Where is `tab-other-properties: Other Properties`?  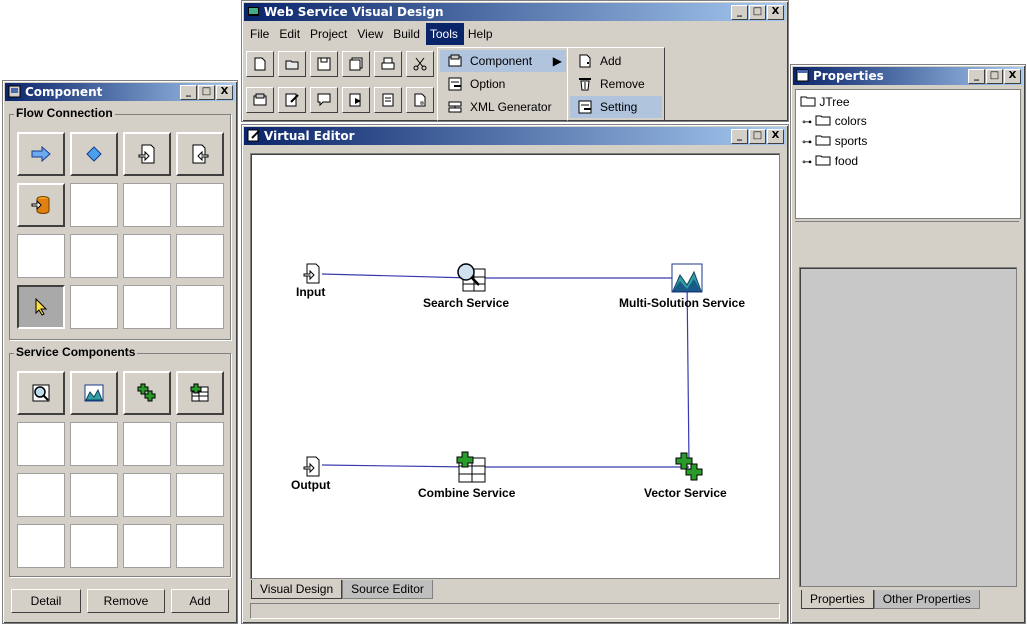 tab-other-properties: Other Properties is located at coordinates (926, 599).